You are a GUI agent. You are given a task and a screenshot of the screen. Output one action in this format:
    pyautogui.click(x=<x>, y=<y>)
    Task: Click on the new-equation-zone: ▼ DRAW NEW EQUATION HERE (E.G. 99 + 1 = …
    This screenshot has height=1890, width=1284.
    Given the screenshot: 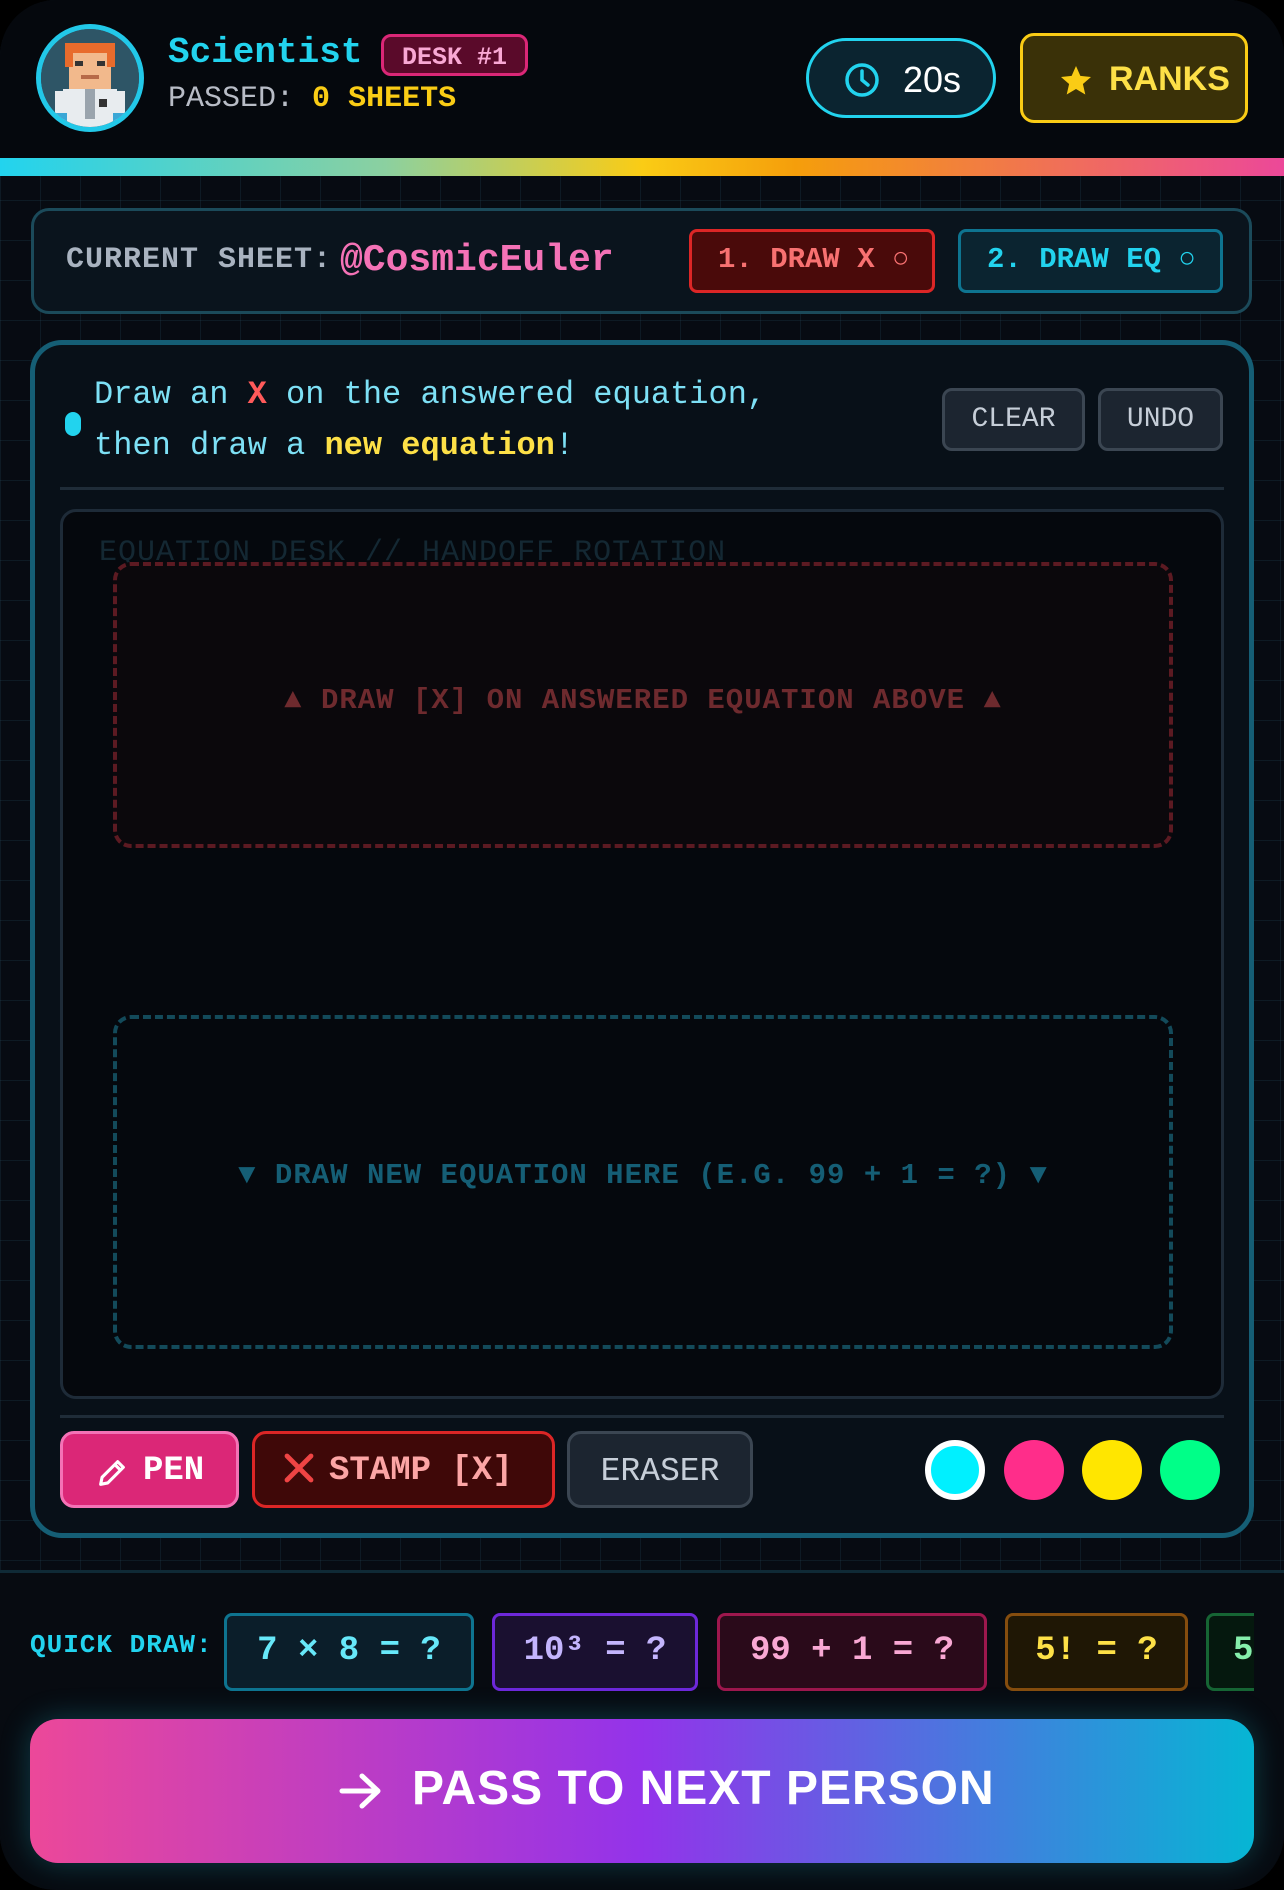 What is the action you would take?
    pyautogui.click(x=643, y=1182)
    